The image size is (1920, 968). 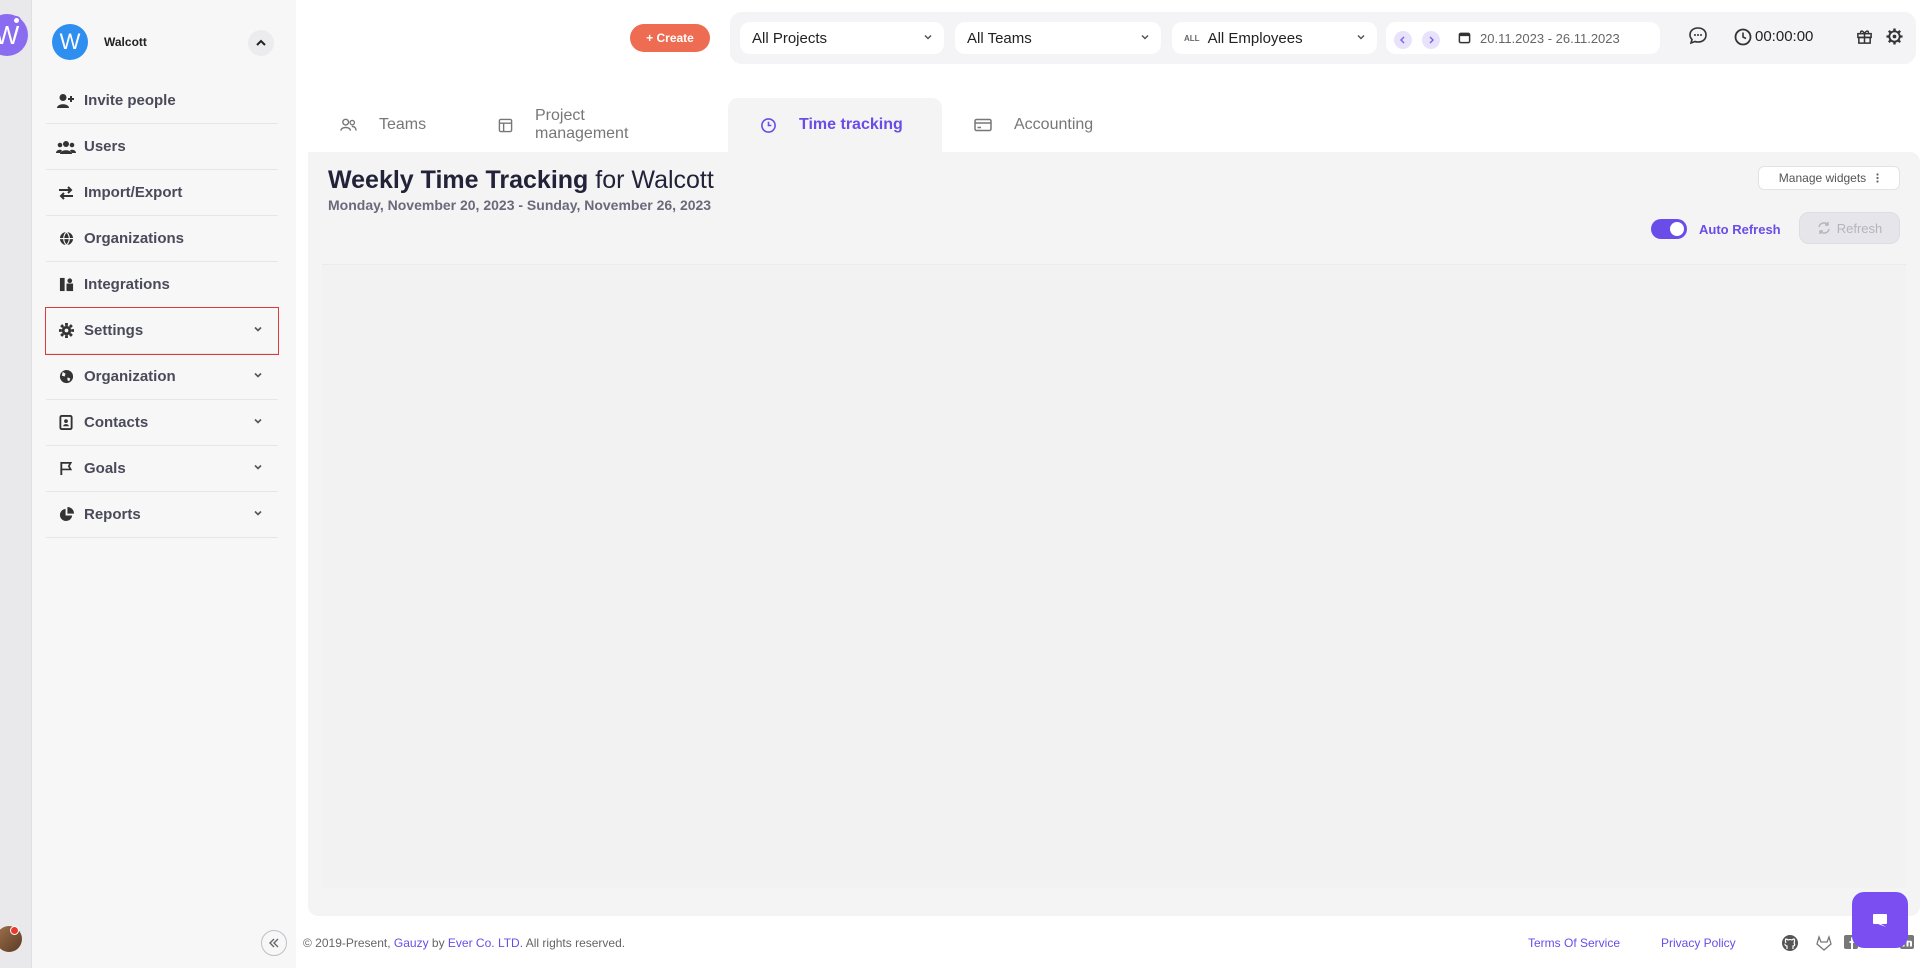 What do you see at coordinates (768, 125) in the screenshot?
I see `clock-icon` at bounding box center [768, 125].